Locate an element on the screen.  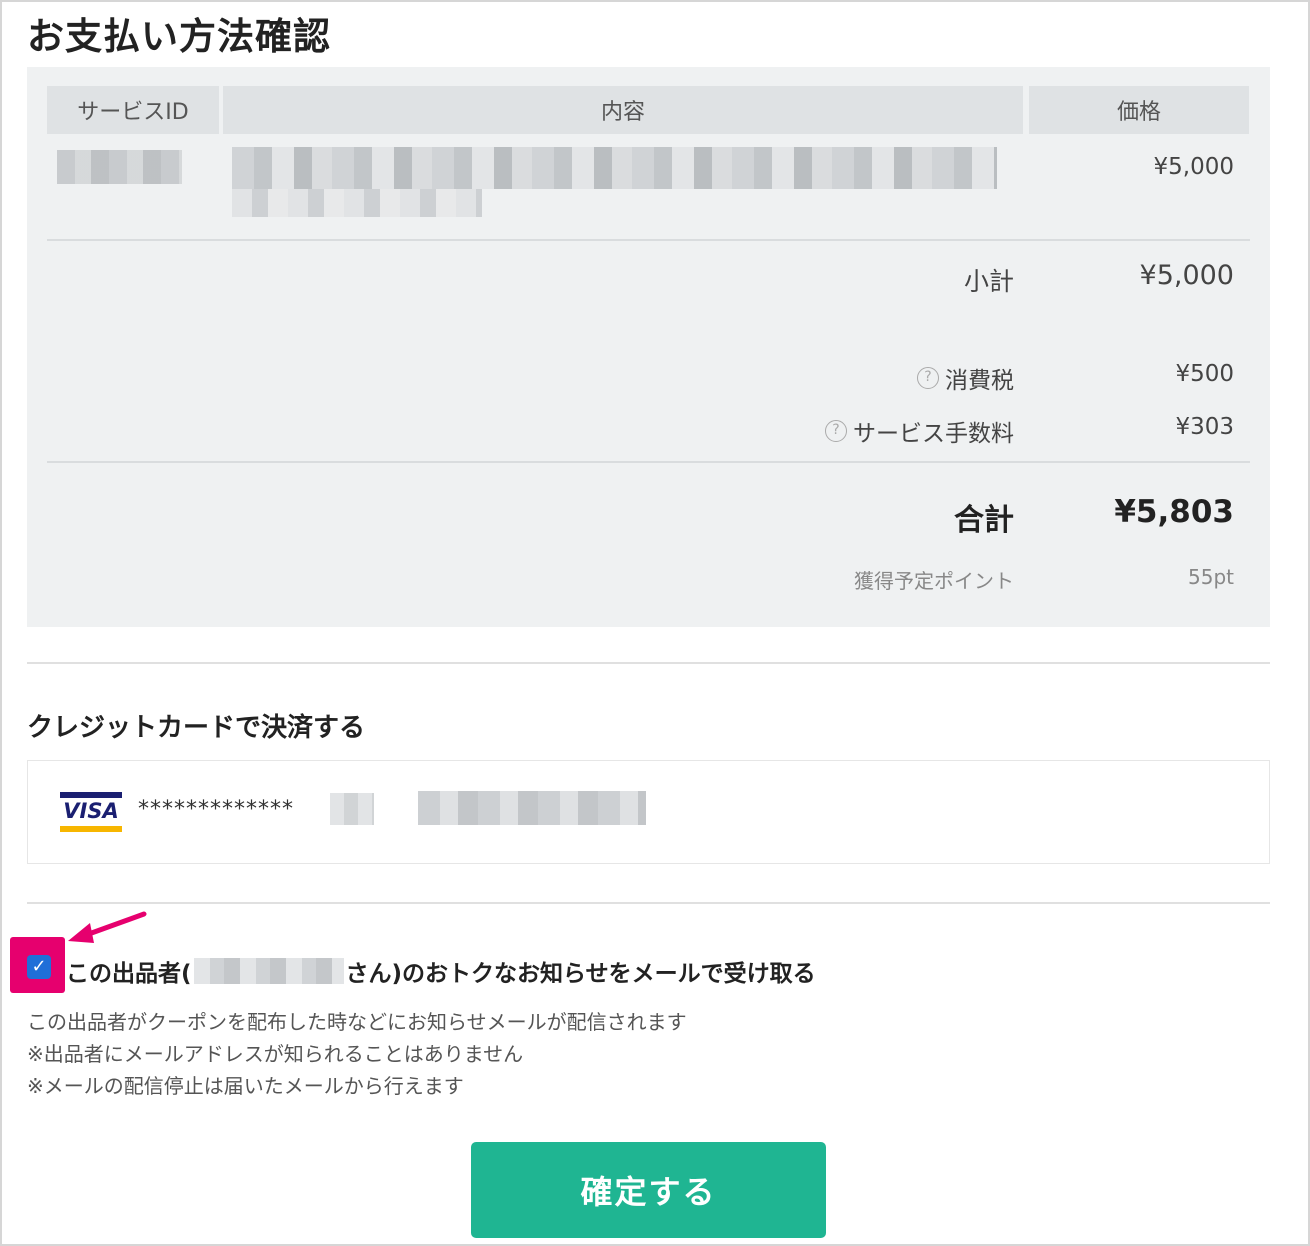
tax-label-group: ? 消費税 is located at coordinates (965, 378).